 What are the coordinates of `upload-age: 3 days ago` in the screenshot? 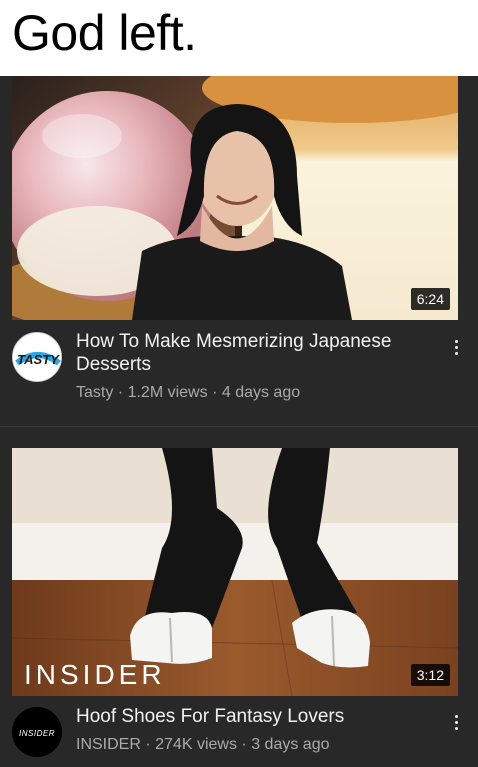 It's located at (290, 744).